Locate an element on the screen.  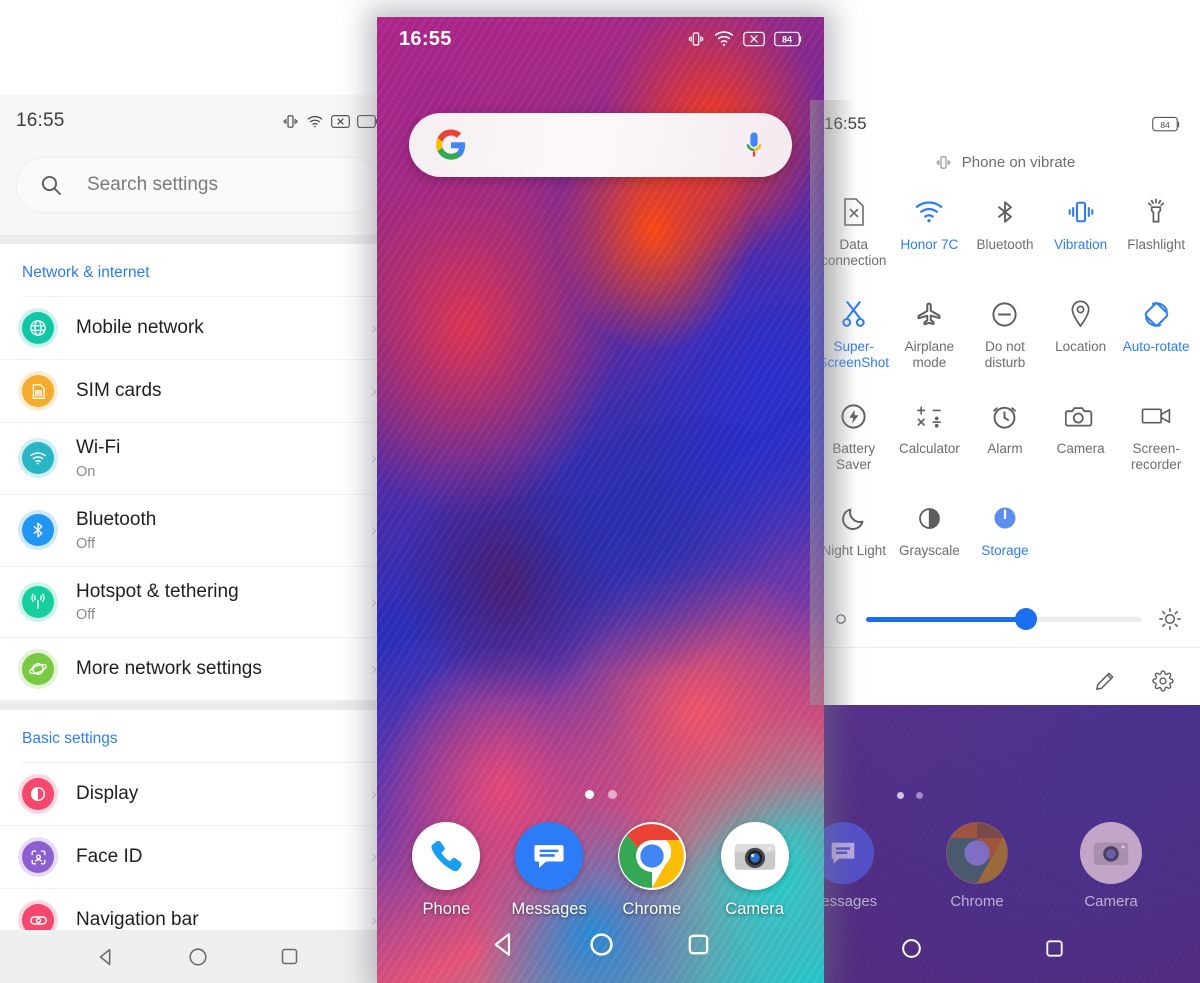
hotspot-icon is located at coordinates (38, 601).